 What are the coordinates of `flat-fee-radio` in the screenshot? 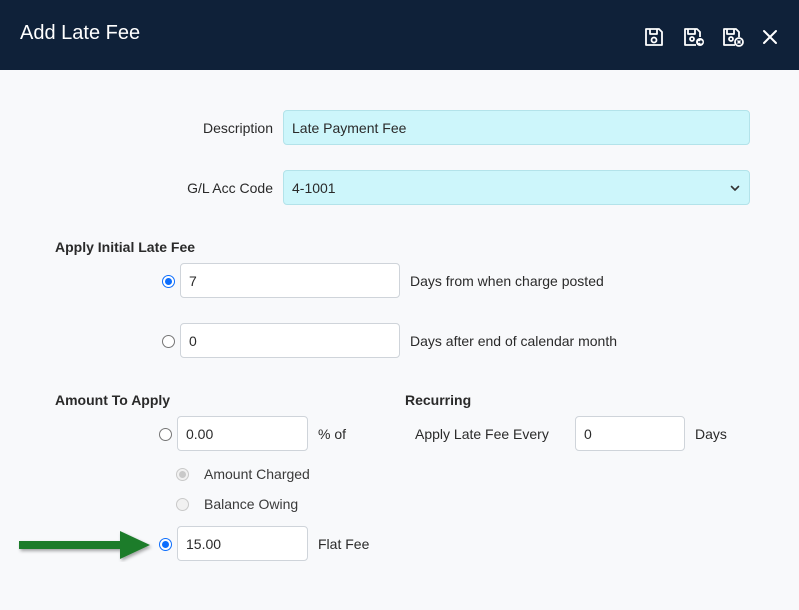 It's located at (165, 544).